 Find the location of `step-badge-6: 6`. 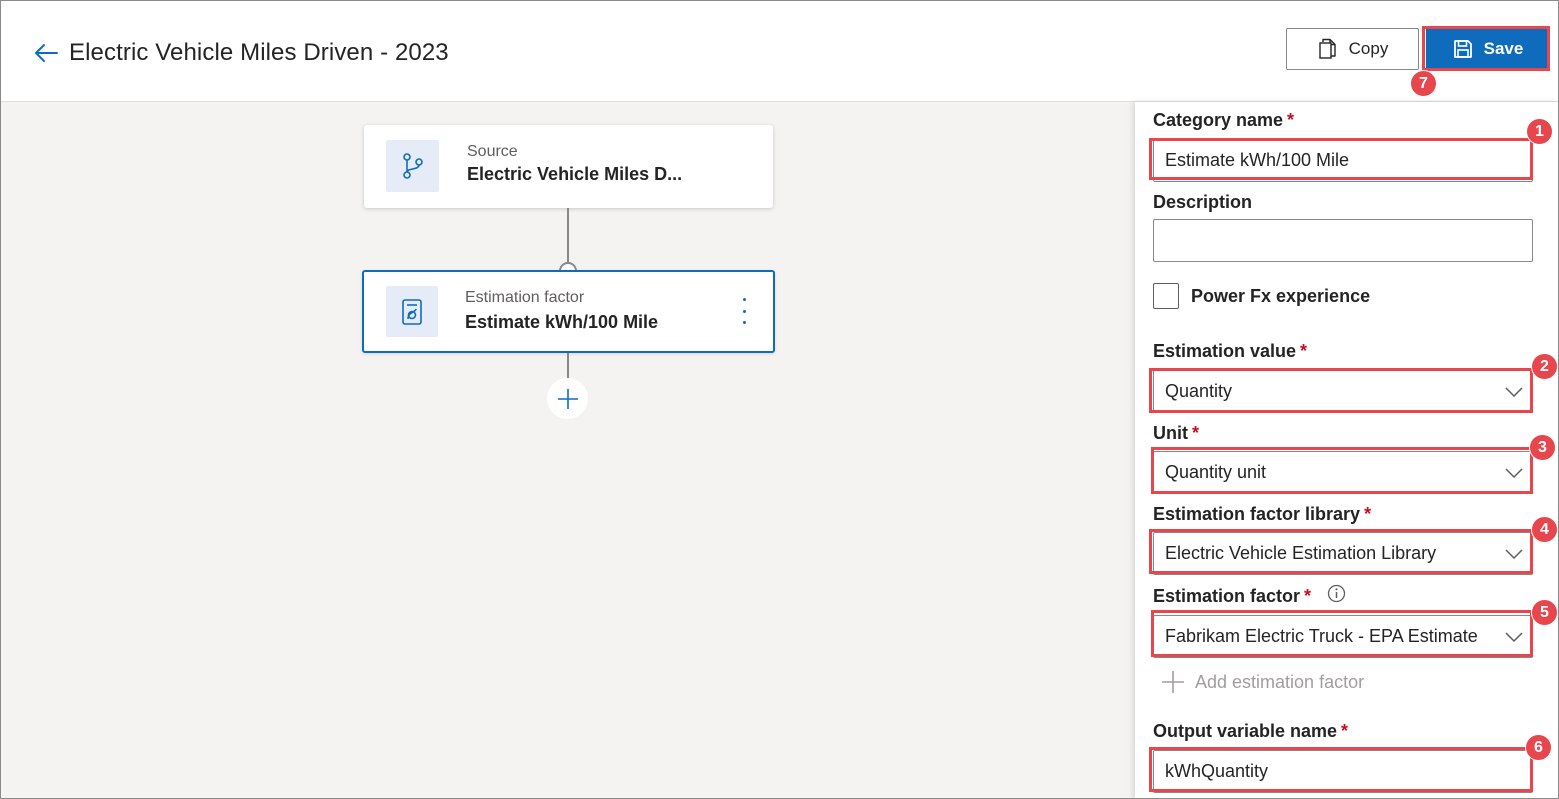

step-badge-6: 6 is located at coordinates (1538, 747).